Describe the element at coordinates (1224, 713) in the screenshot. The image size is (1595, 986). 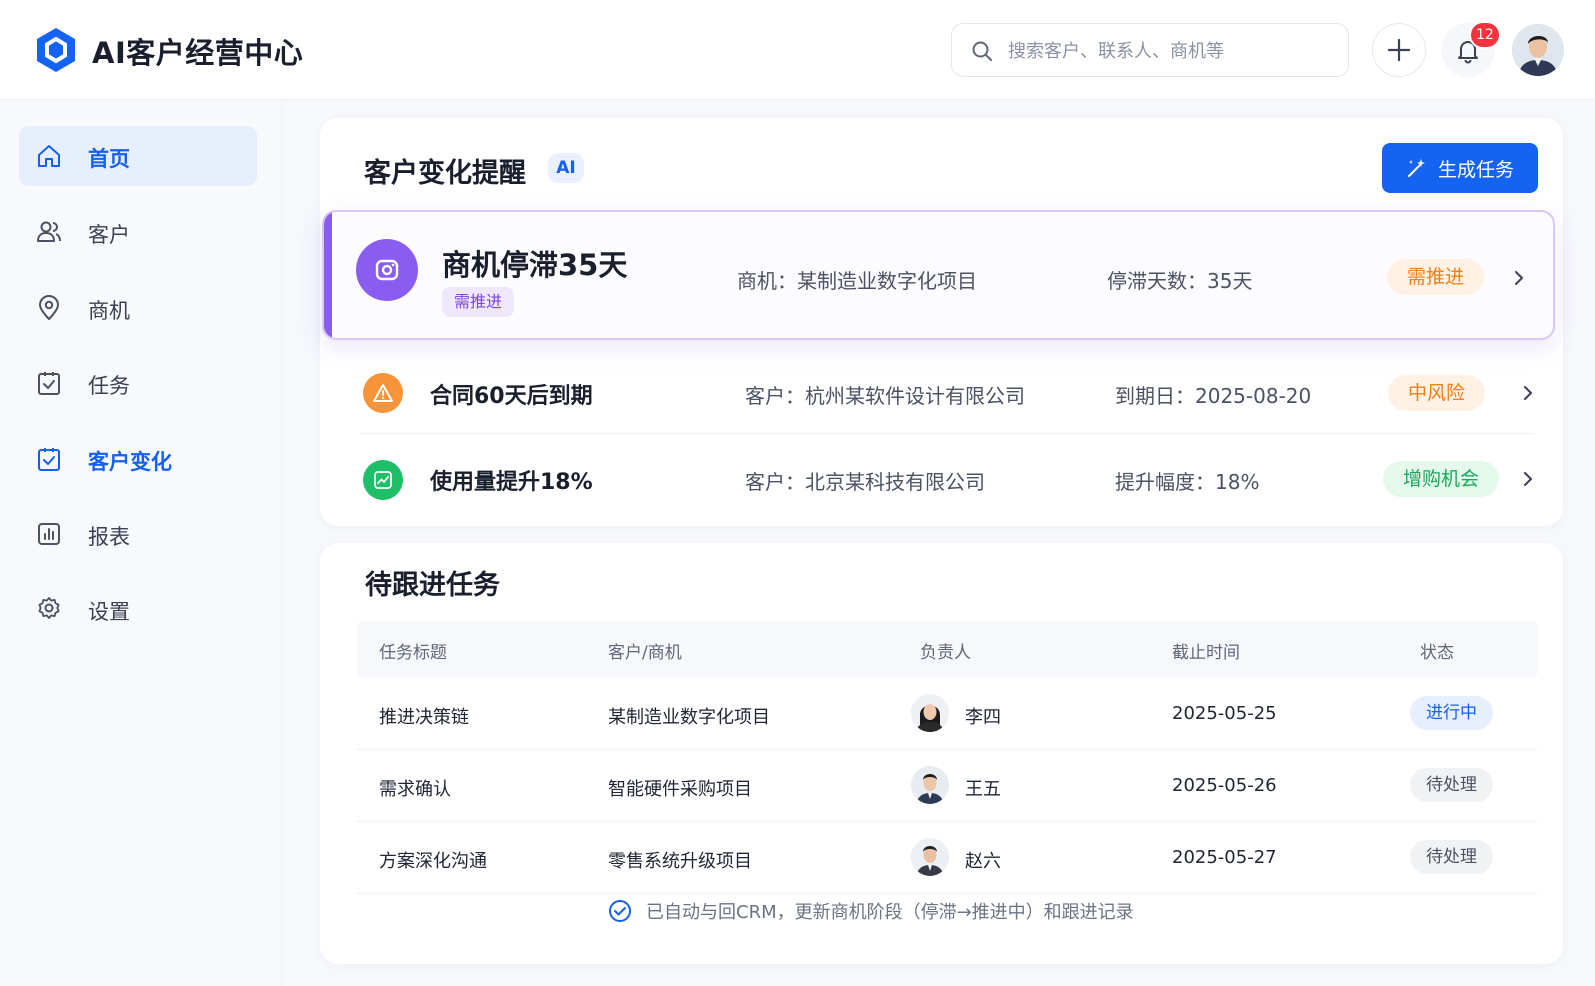
I see `task-deadline: 2025-05-25` at that location.